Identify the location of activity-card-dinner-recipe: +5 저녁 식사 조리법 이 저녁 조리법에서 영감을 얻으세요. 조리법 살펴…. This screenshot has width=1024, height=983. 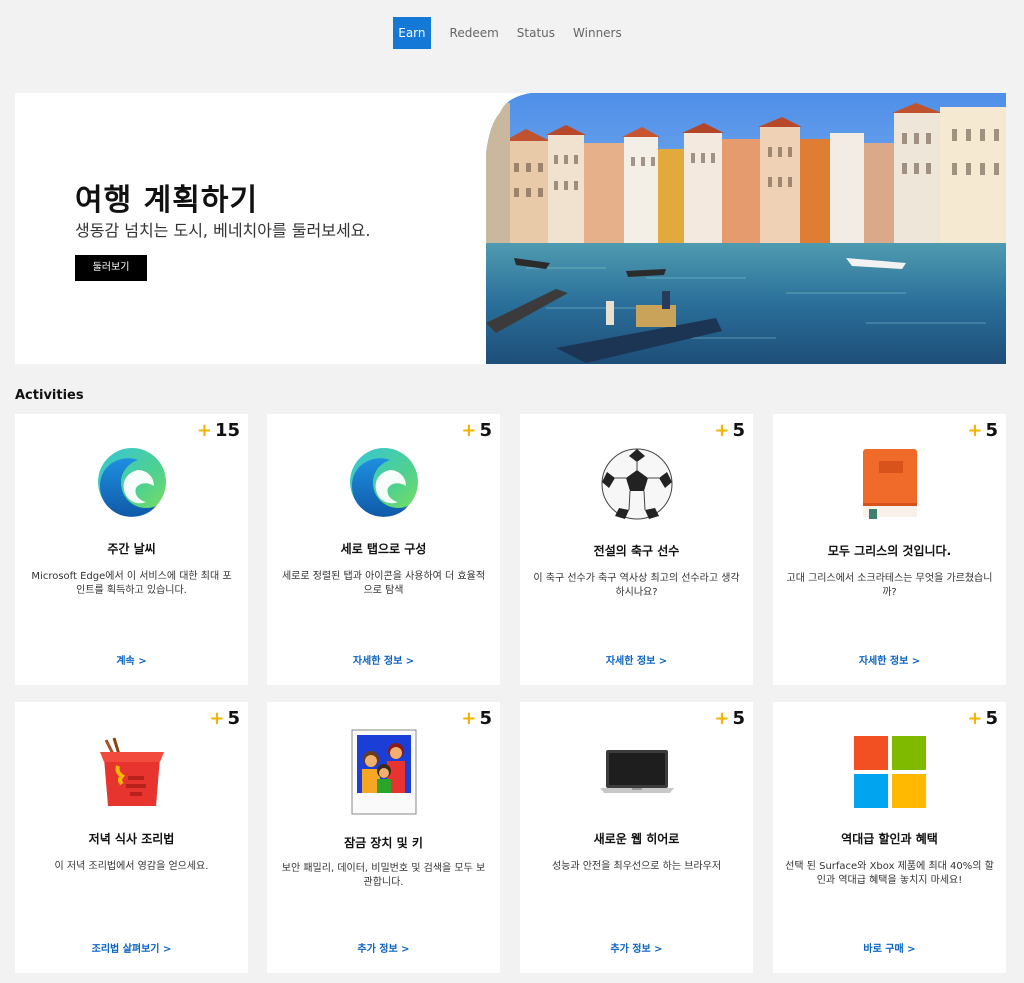
(131, 837).